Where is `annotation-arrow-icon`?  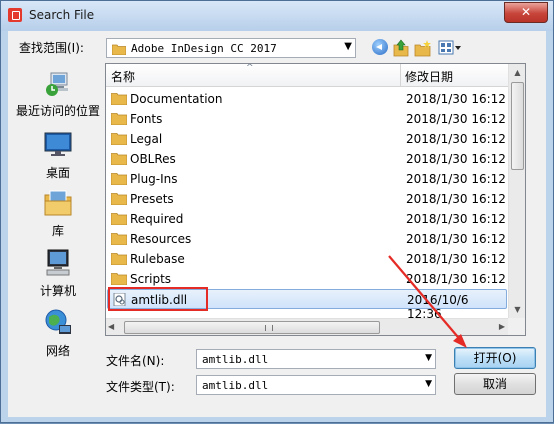
annotation-arrow-icon is located at coordinates (427, 301).